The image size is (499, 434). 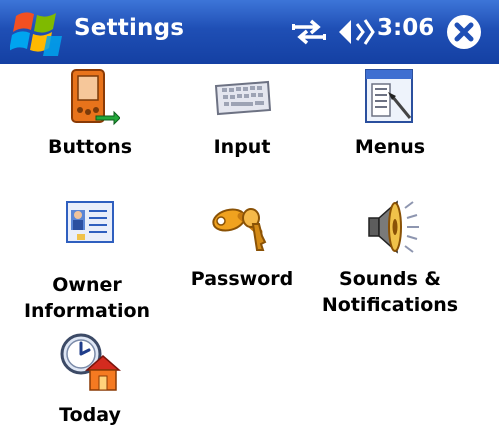 I want to click on settings-item-label-line1: Owner, so click(x=87, y=285).